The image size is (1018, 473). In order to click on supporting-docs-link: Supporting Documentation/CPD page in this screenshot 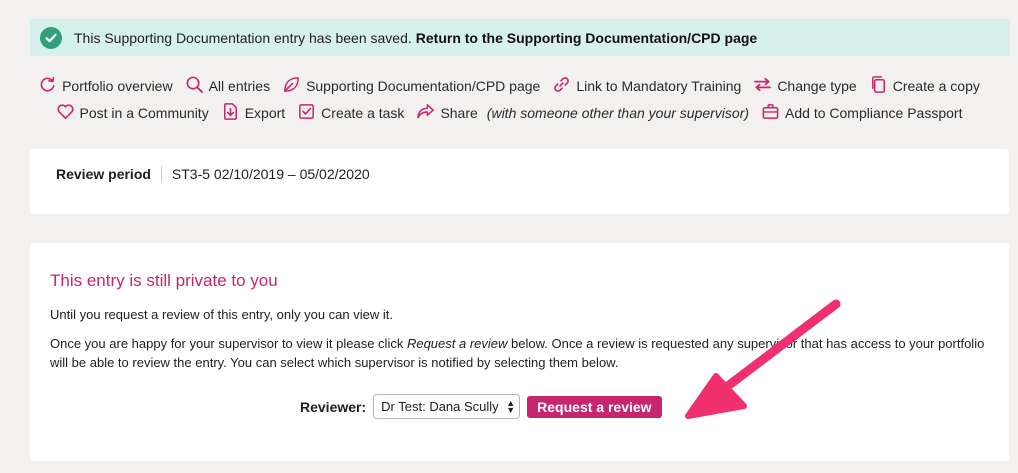, I will do `click(411, 86)`.